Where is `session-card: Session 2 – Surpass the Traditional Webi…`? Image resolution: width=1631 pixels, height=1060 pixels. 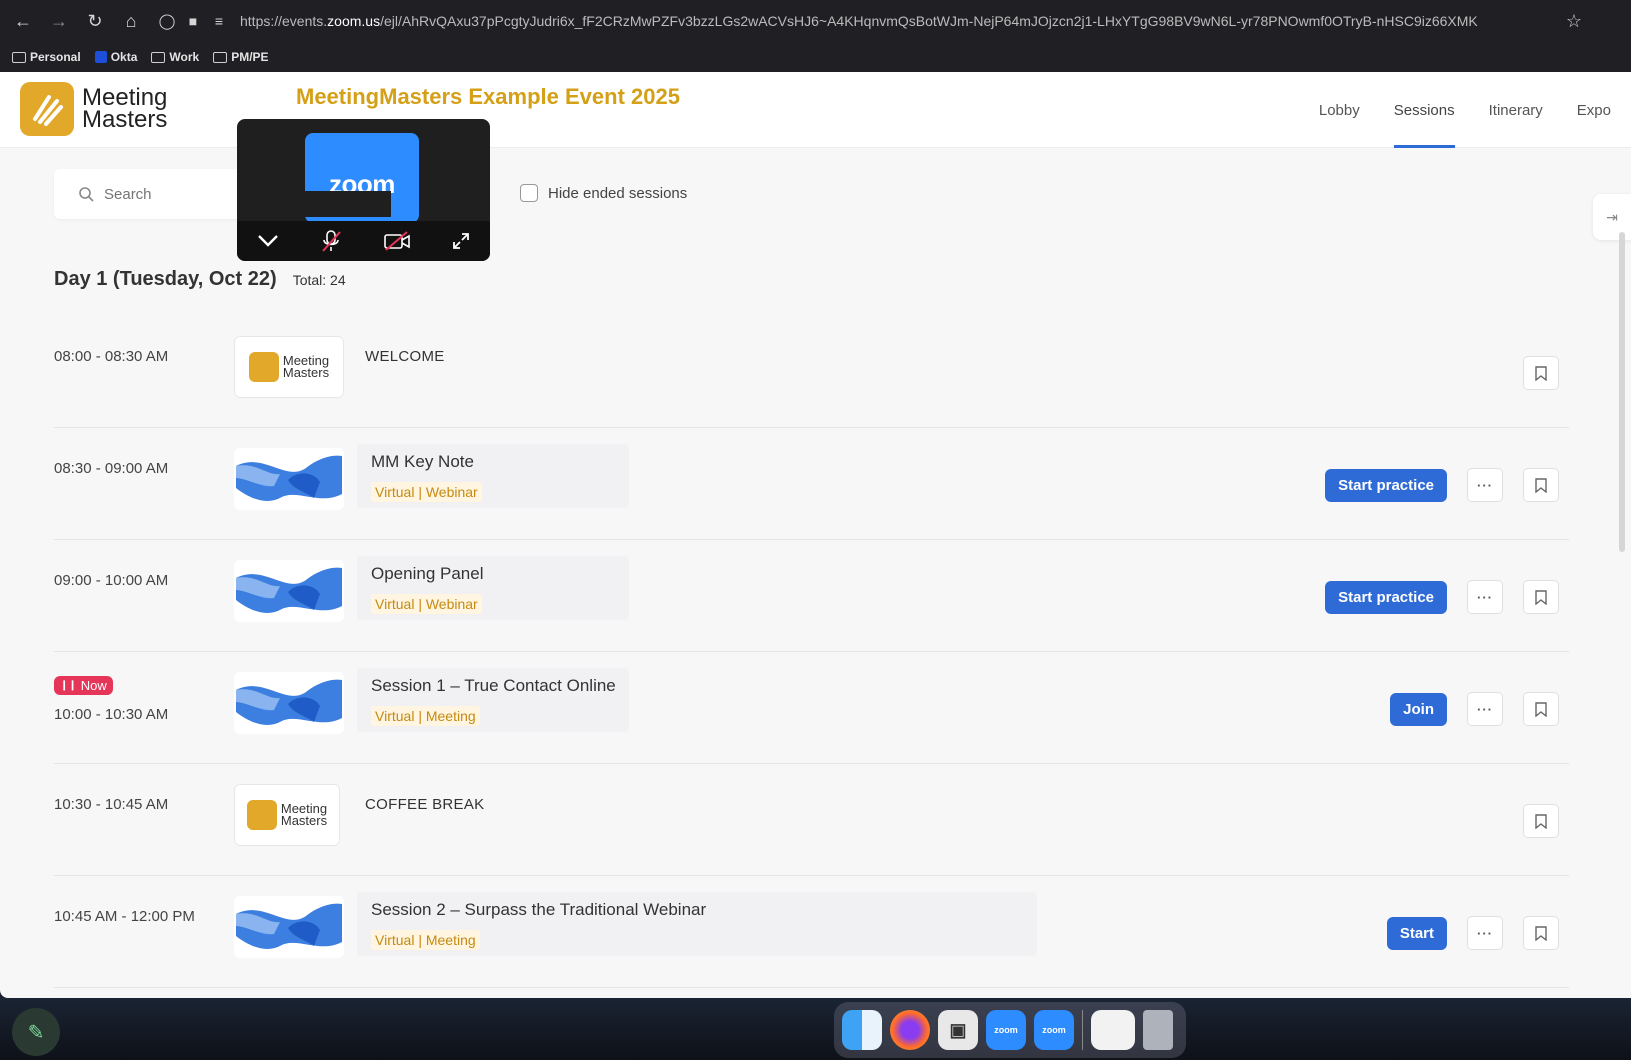
session-card: Session 2 – Surpass the Traditional Webi… is located at coordinates (697, 924).